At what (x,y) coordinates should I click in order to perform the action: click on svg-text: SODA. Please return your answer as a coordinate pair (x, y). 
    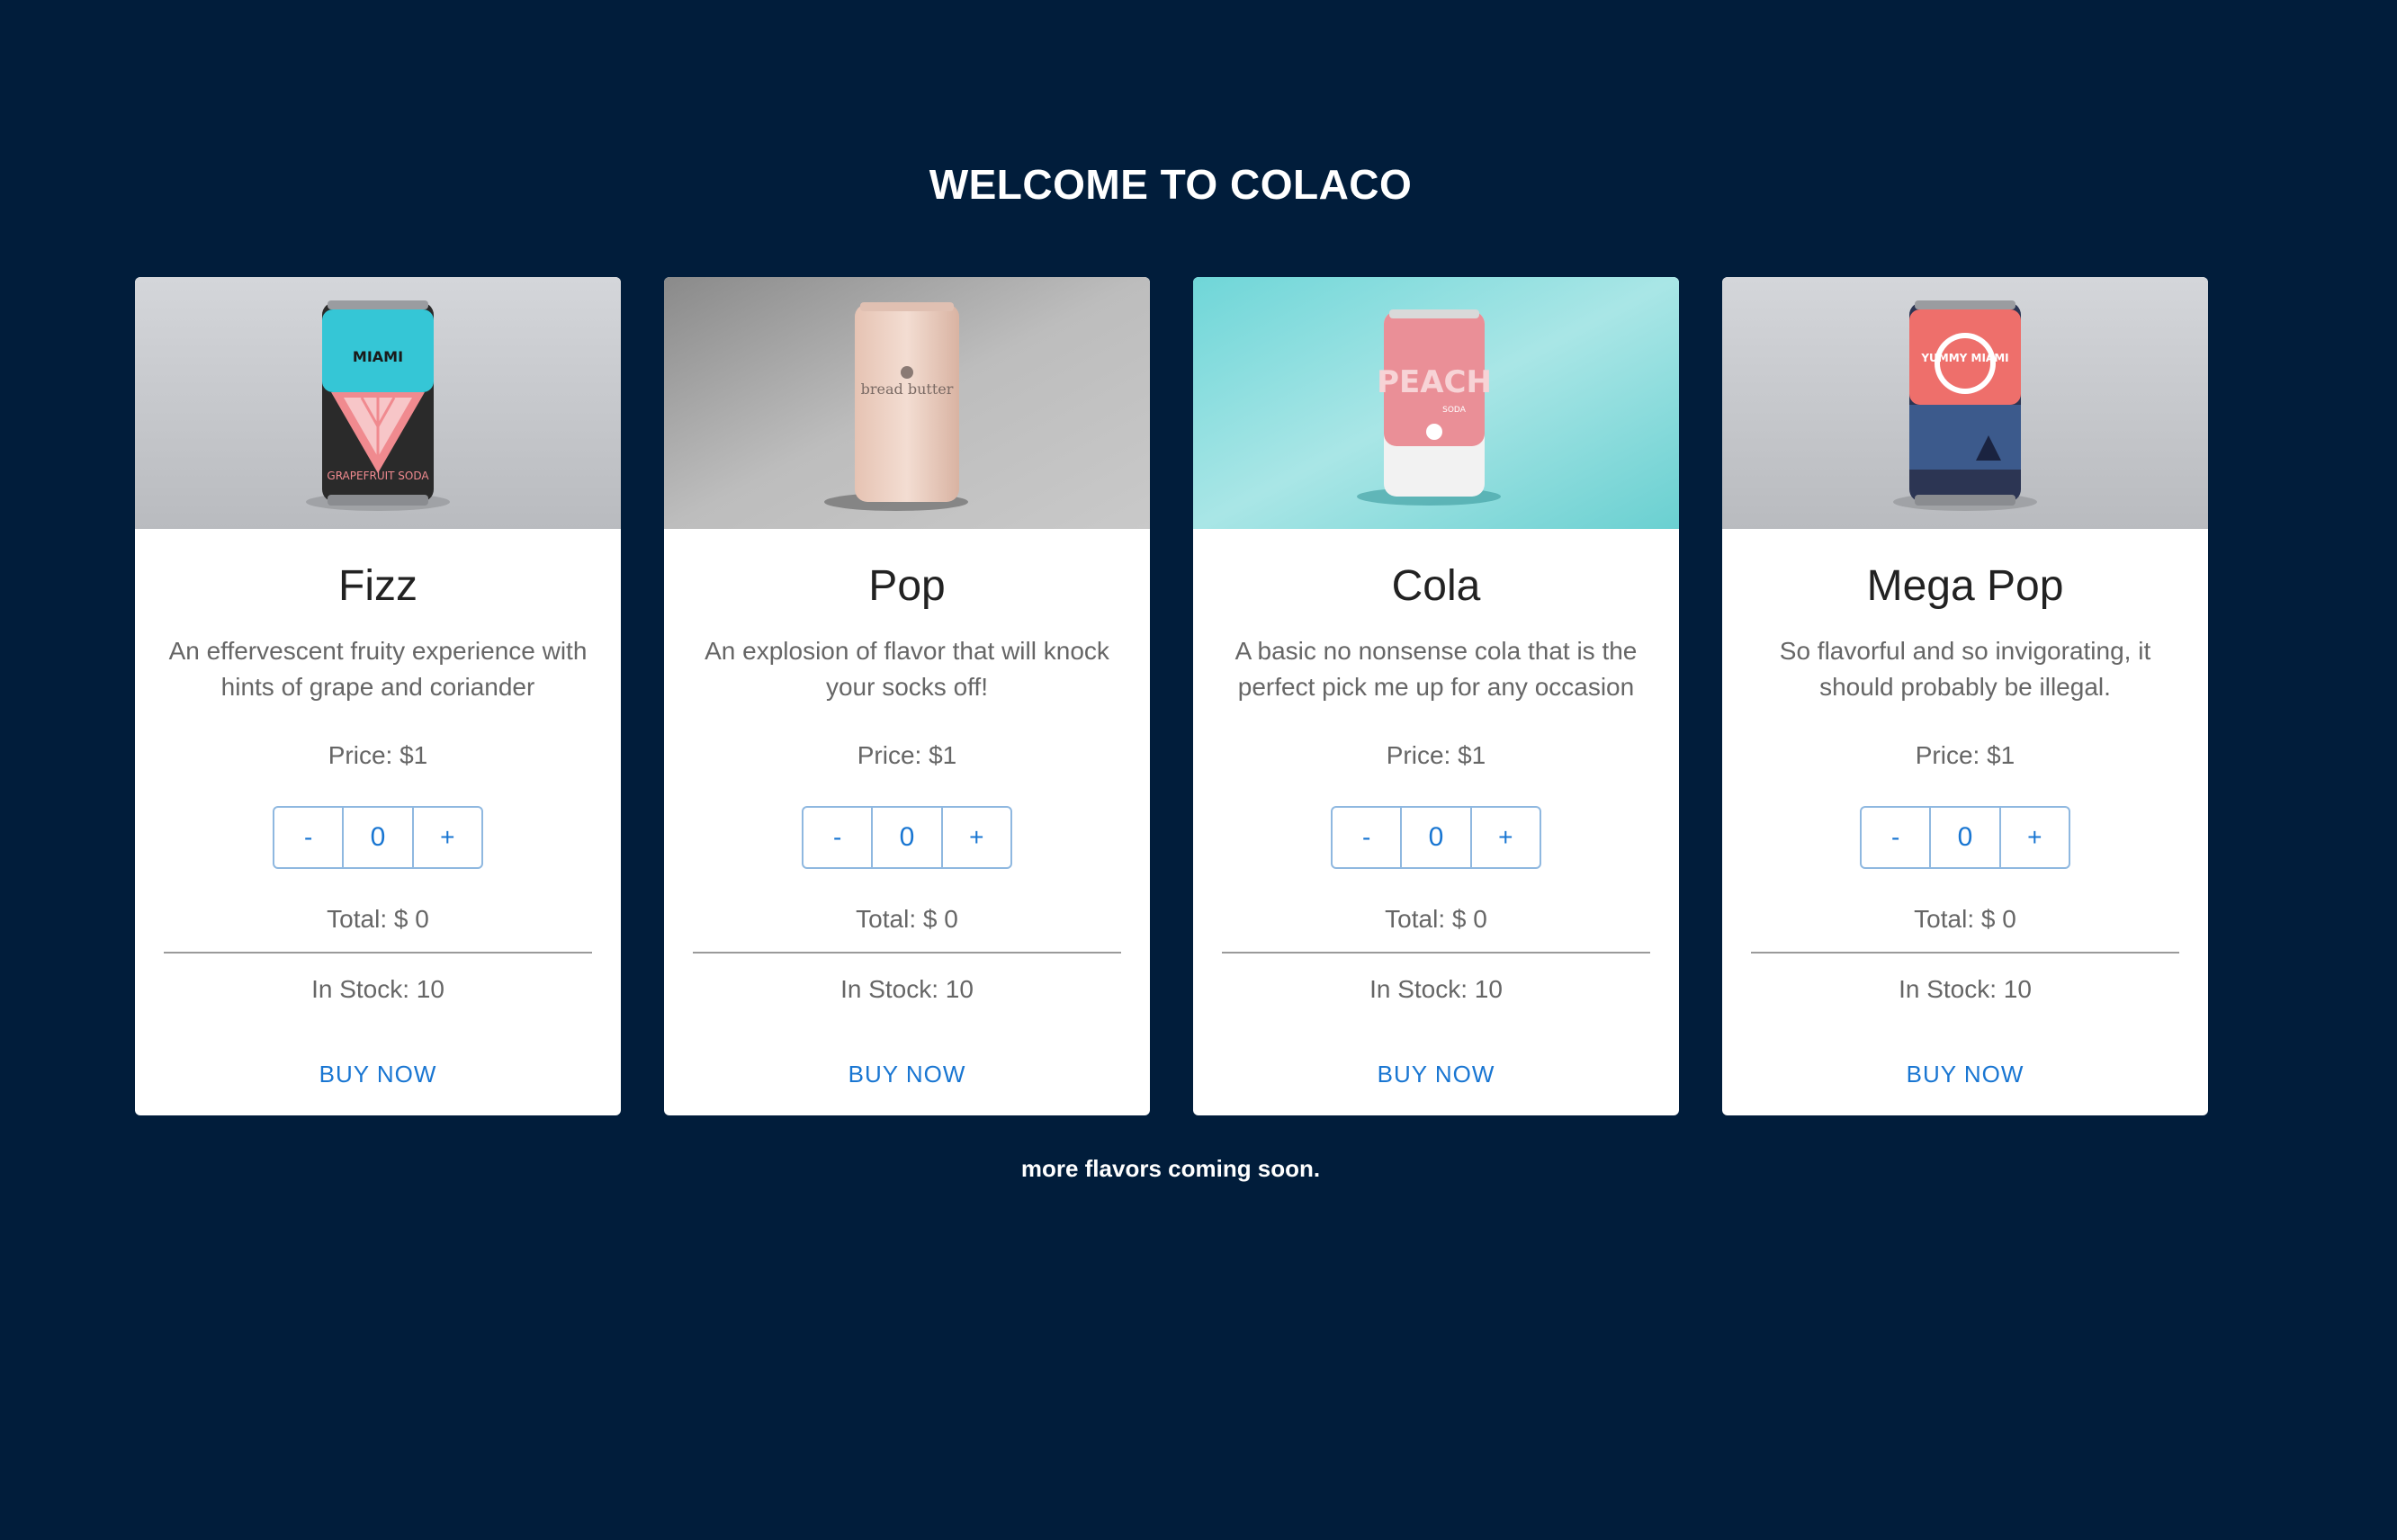
    Looking at the image, I should click on (1454, 410).